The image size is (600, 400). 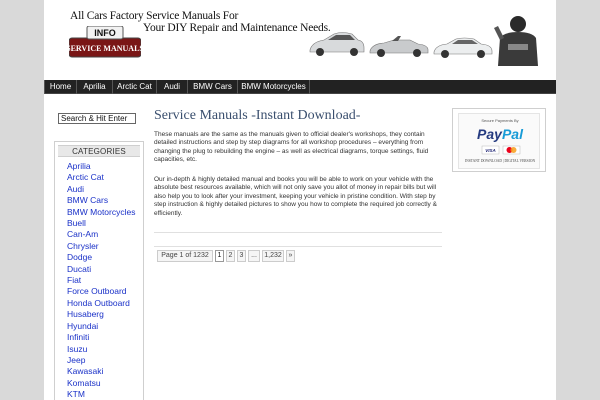 What do you see at coordinates (101, 371) in the screenshot?
I see `category-link: Kawasaki` at bounding box center [101, 371].